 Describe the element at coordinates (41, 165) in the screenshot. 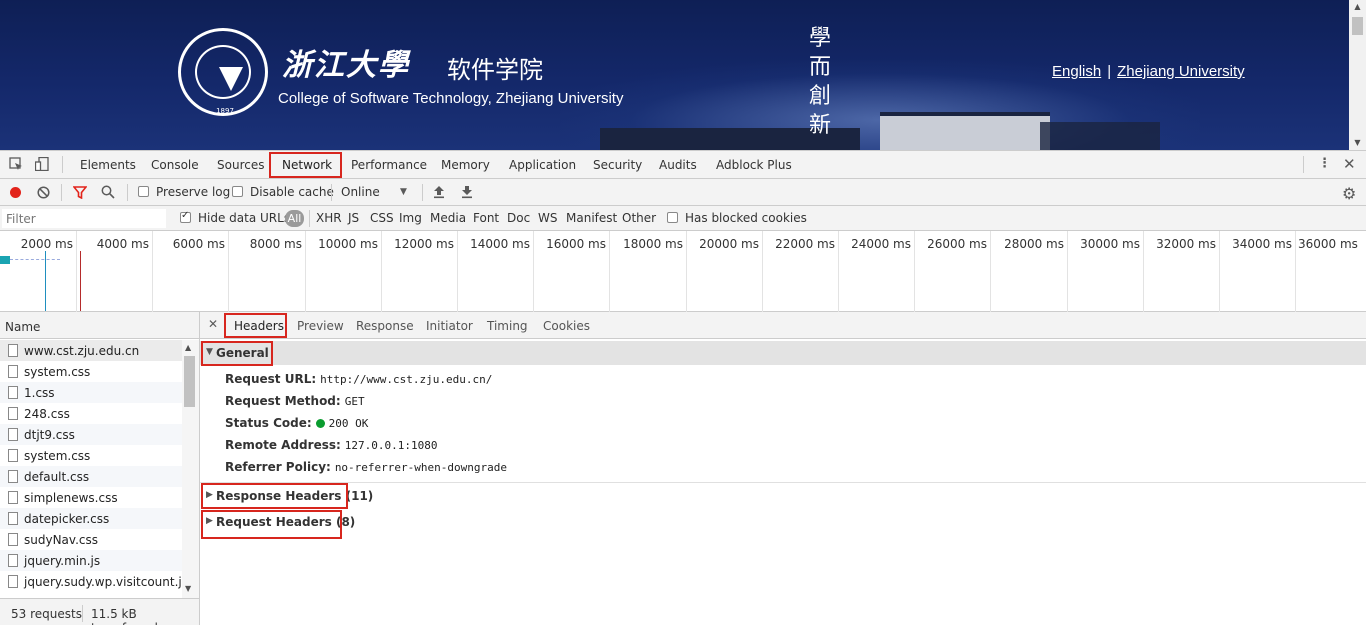

I see `device-toolbar-icon` at that location.